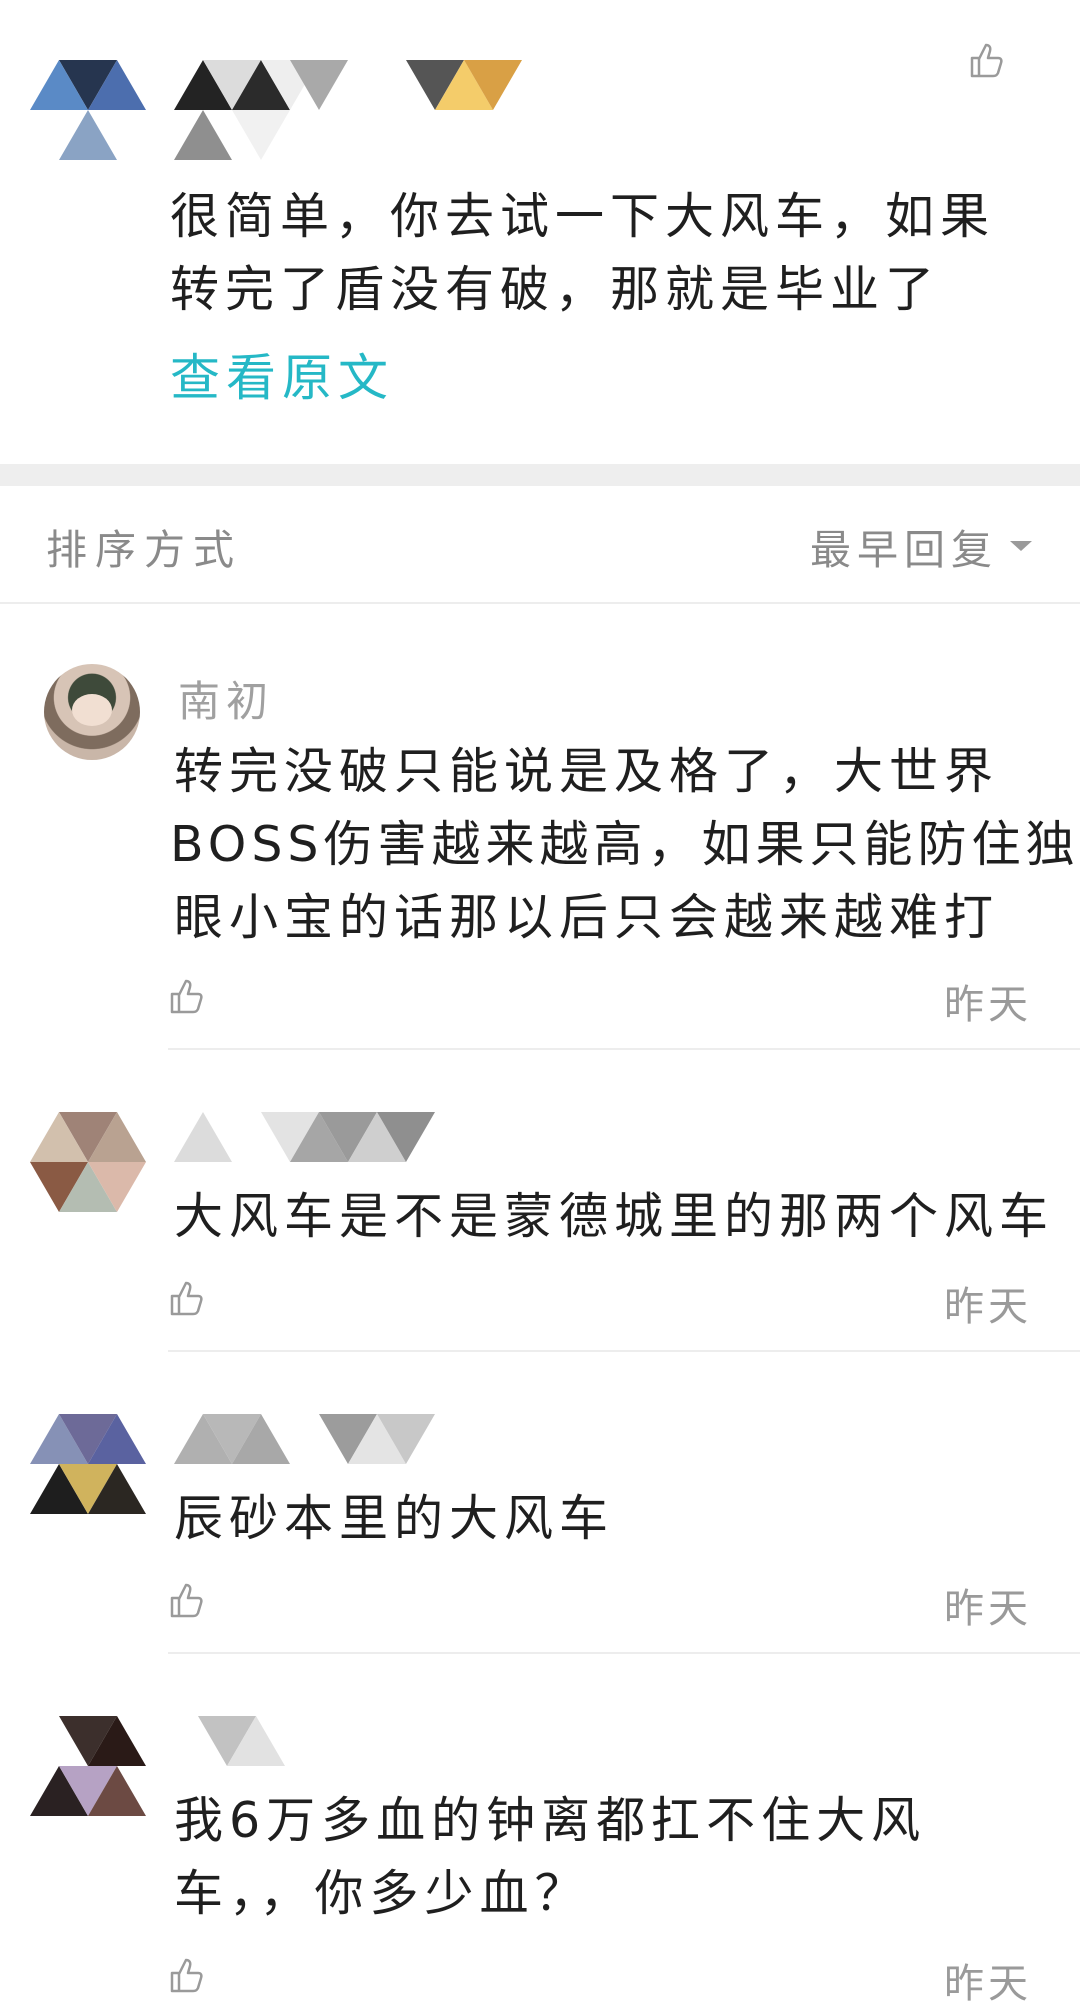 This screenshot has width=1080, height=2011. I want to click on reply-text-line2: 车，，你多少血？, so click(382, 1893).